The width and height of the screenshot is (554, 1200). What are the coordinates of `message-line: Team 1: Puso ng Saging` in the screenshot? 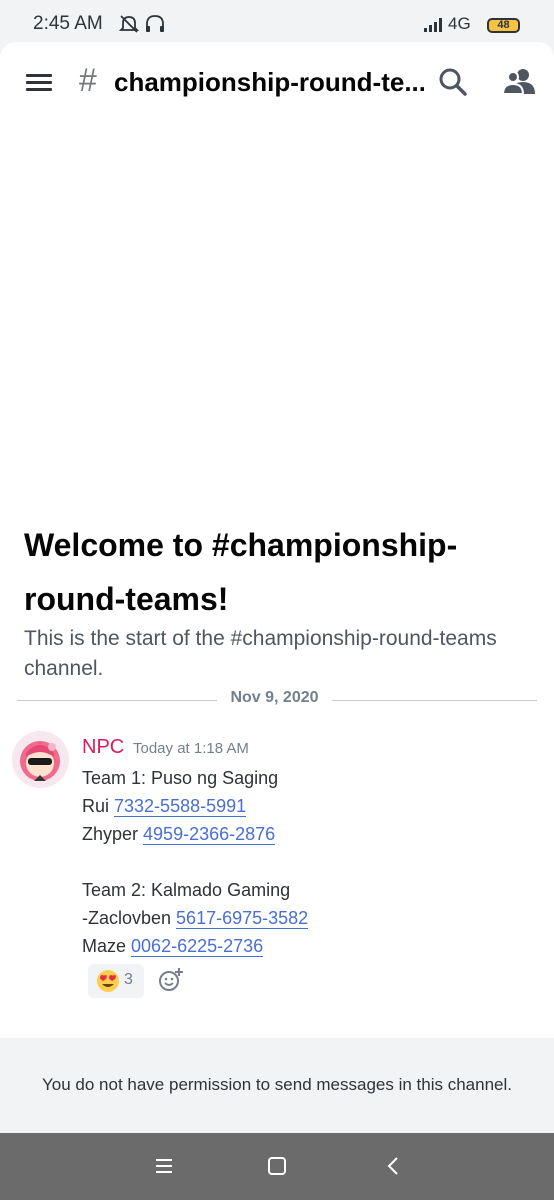 It's located at (195, 778).